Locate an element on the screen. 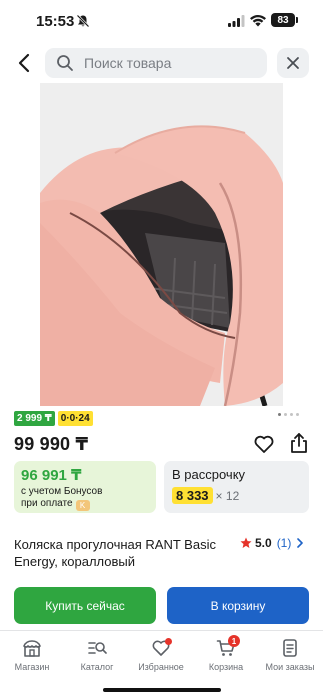  battery-tip is located at coordinates (297, 20).